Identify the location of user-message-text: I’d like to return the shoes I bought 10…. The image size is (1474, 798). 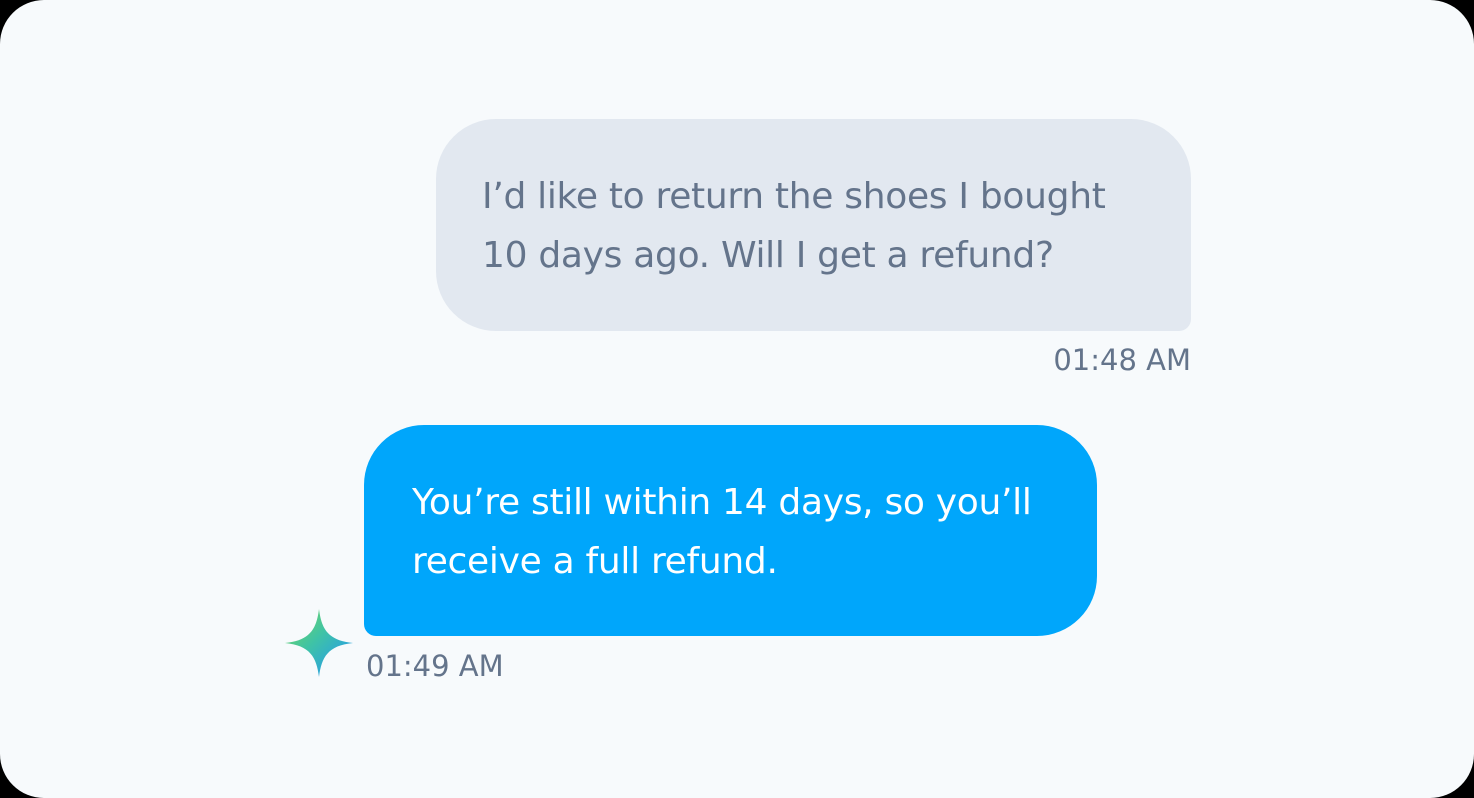
(794, 226).